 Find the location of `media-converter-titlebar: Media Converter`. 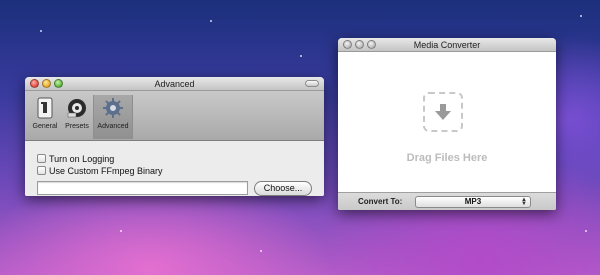

media-converter-titlebar: Media Converter is located at coordinates (447, 45).